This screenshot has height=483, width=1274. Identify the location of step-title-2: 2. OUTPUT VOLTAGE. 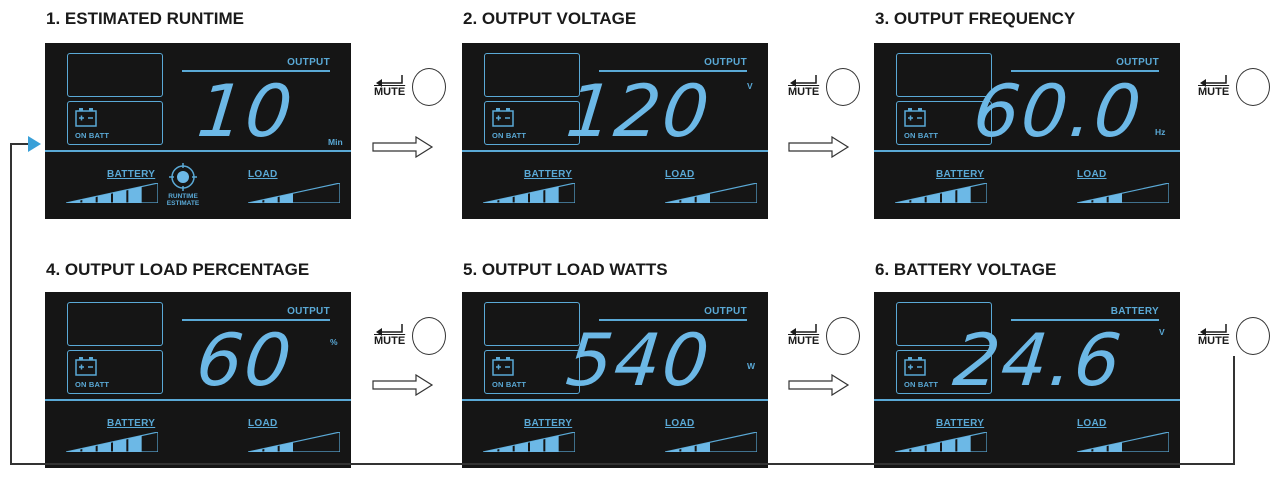
(550, 18).